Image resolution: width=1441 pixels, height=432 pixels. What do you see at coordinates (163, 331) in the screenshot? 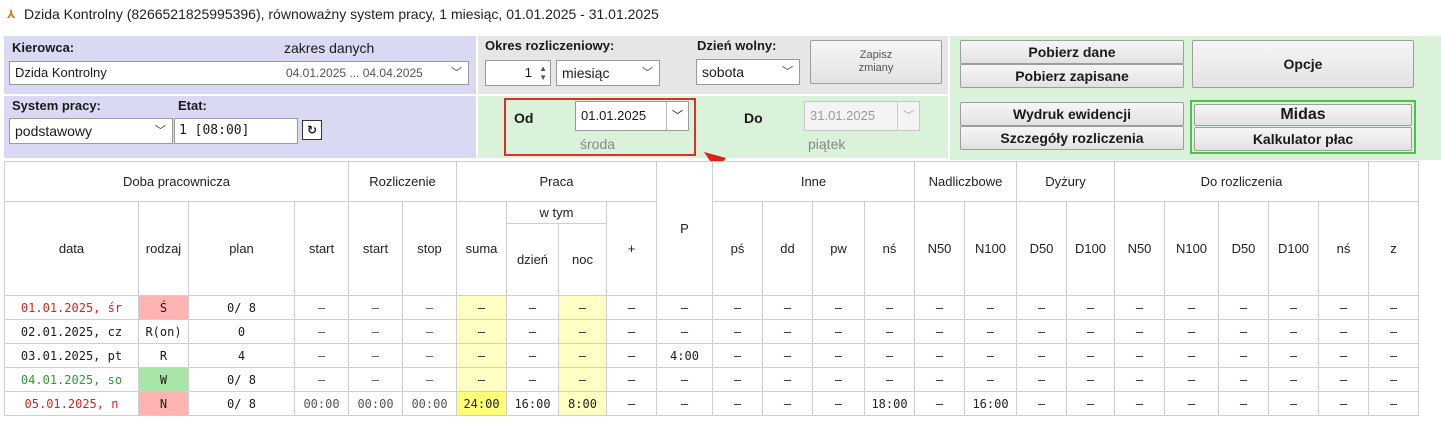
I see `cell-kind: R(on)` at bounding box center [163, 331].